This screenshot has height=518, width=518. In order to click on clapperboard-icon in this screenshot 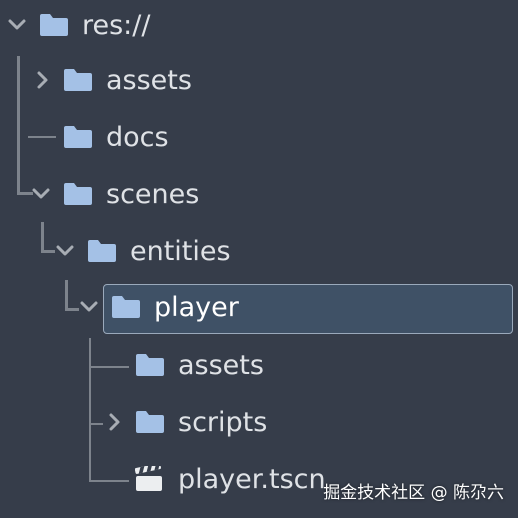, I will do `click(148, 478)`.